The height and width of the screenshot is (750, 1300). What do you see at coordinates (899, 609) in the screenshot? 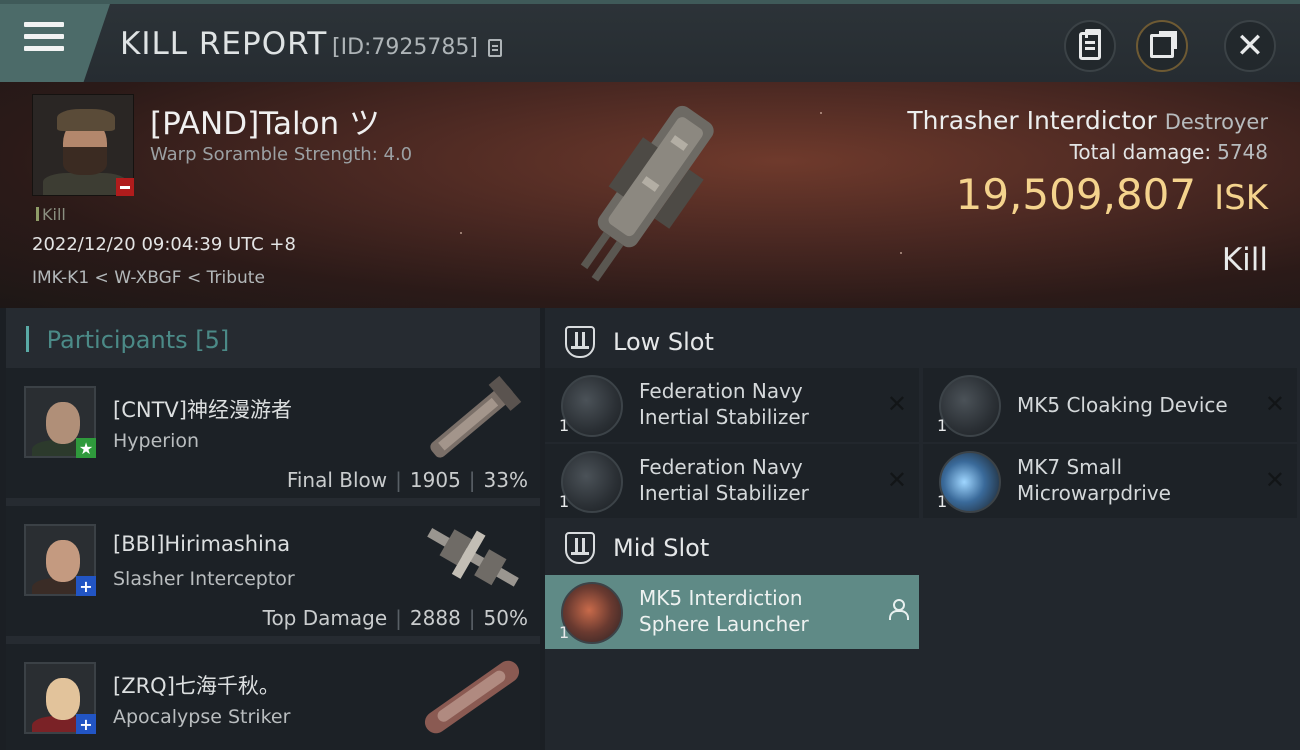
I see `person-icon` at bounding box center [899, 609].